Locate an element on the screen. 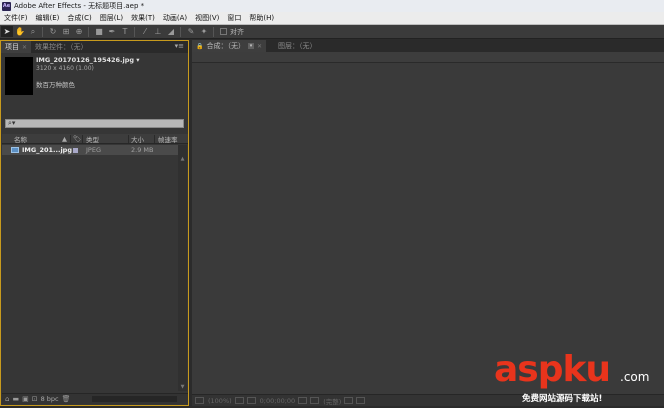  tab-project: 项目 ✕ is located at coordinates (16, 47).